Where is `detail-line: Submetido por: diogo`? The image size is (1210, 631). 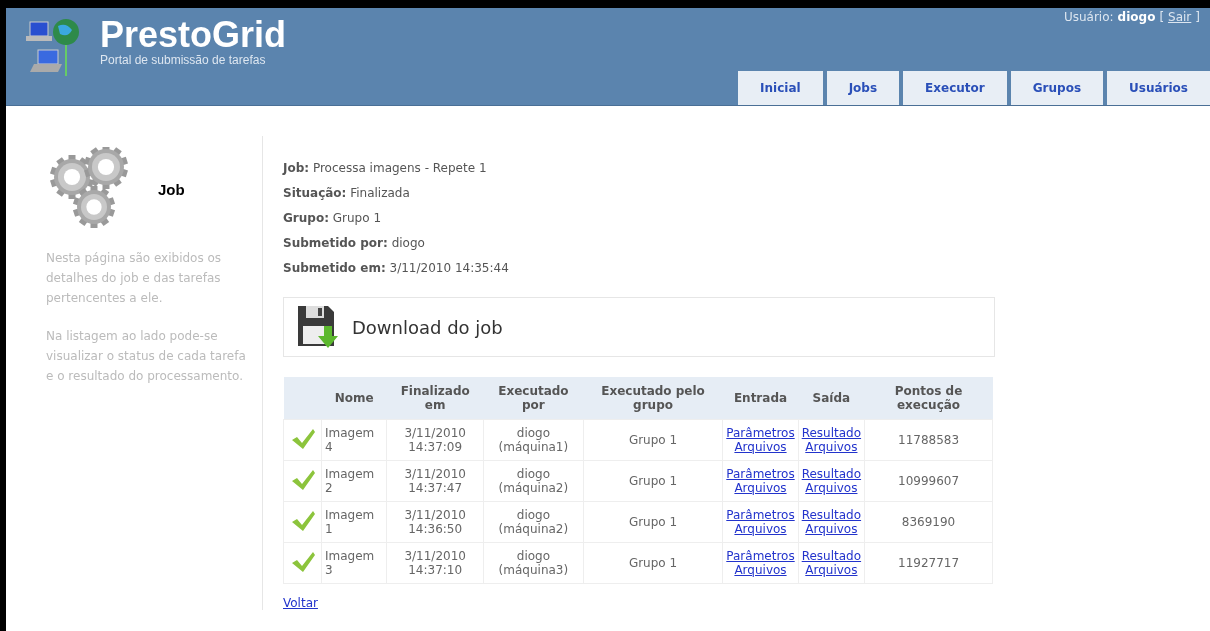 detail-line: Submetido por: diogo is located at coordinates (354, 243).